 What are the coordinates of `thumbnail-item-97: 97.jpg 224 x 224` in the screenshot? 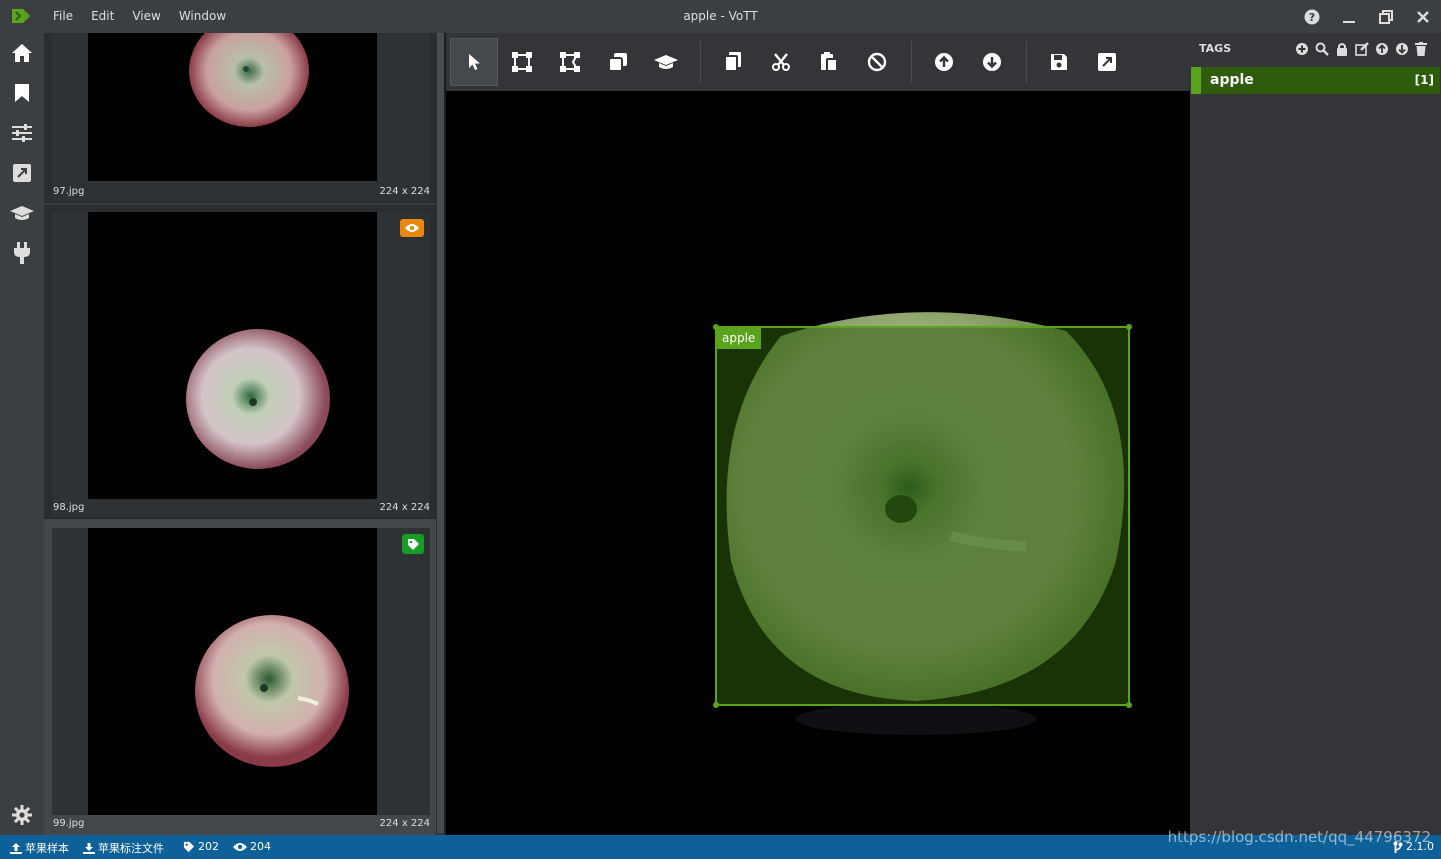 It's located at (240, 118).